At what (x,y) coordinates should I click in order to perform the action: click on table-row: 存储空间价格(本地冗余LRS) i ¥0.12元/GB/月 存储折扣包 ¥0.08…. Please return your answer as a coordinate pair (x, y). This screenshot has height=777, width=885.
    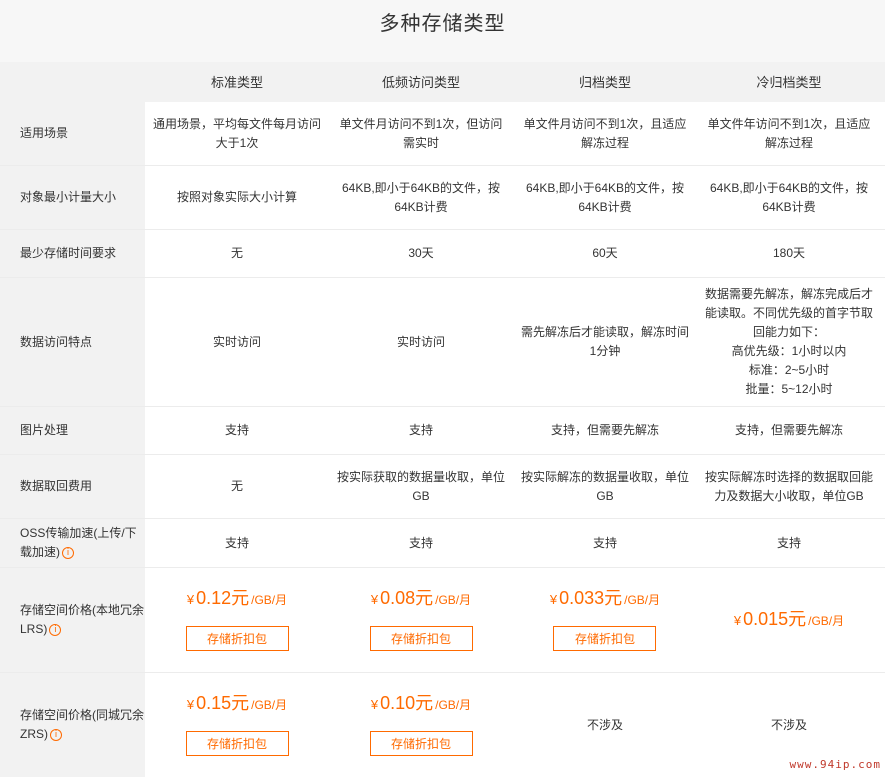
    Looking at the image, I should click on (442, 620).